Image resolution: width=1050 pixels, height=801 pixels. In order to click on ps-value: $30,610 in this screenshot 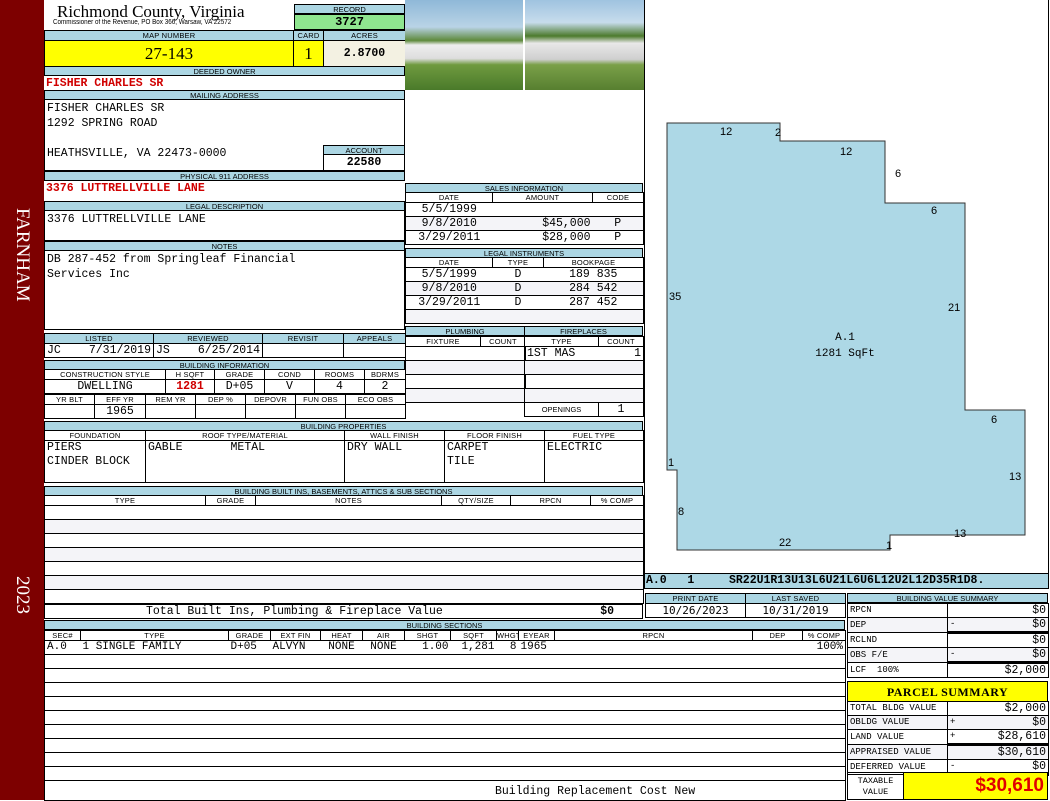, I will do `click(1006, 752)`.